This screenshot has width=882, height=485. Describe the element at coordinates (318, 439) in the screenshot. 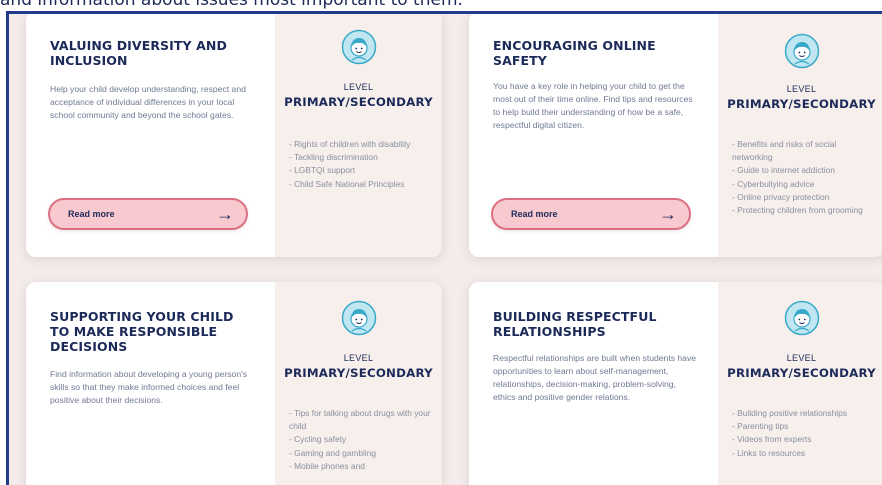

I see `topic-item: - Cycling safety` at that location.